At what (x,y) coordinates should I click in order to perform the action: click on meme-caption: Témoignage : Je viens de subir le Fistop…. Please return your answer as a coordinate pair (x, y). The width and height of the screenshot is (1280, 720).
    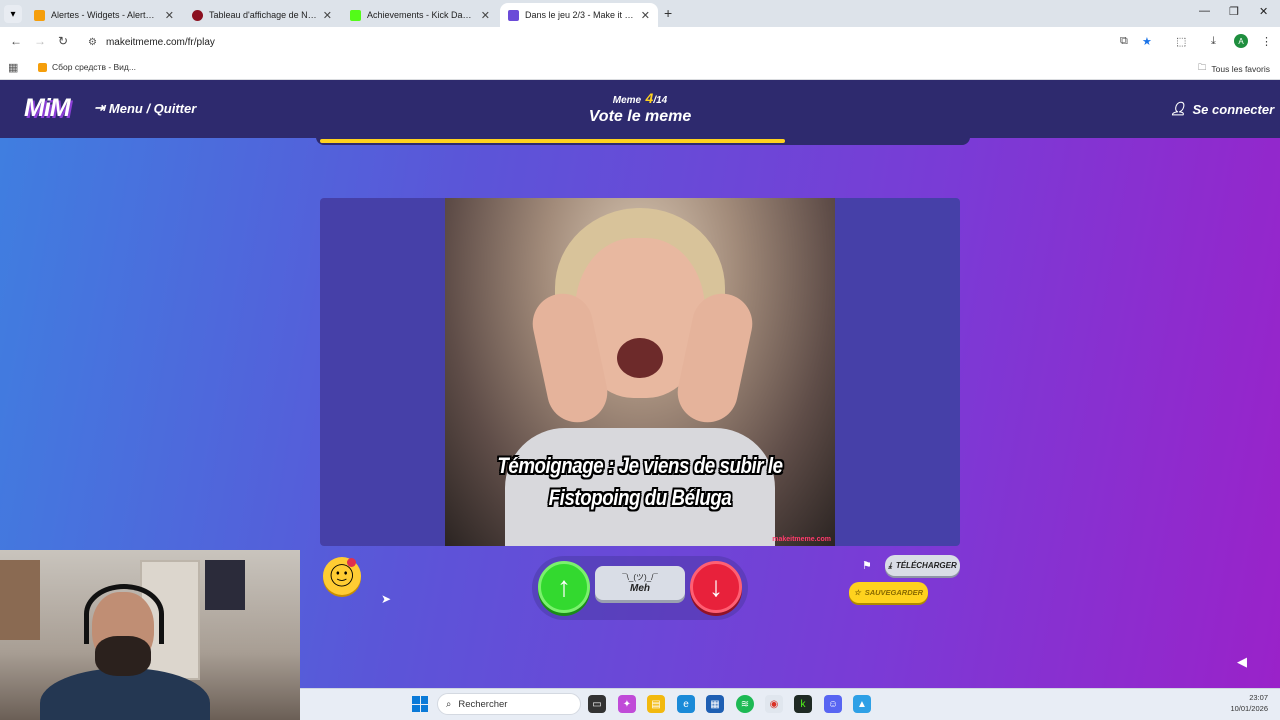
    Looking at the image, I should click on (640, 481).